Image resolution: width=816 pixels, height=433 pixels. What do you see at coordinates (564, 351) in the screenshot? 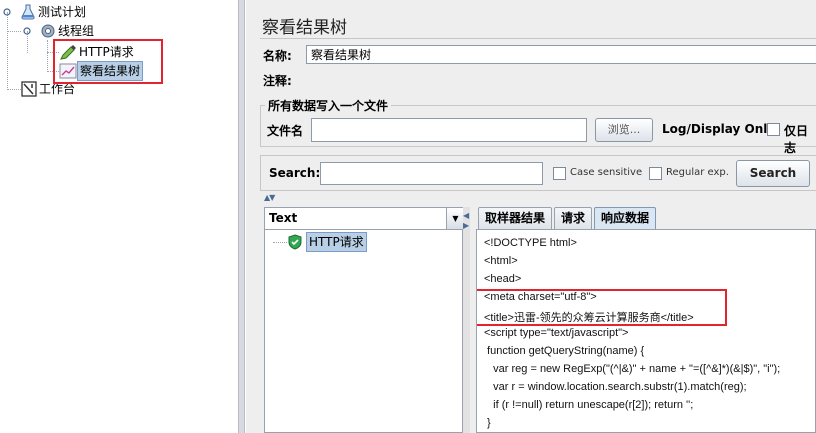
I see `code-line: function getQueryString(name) {` at bounding box center [564, 351].